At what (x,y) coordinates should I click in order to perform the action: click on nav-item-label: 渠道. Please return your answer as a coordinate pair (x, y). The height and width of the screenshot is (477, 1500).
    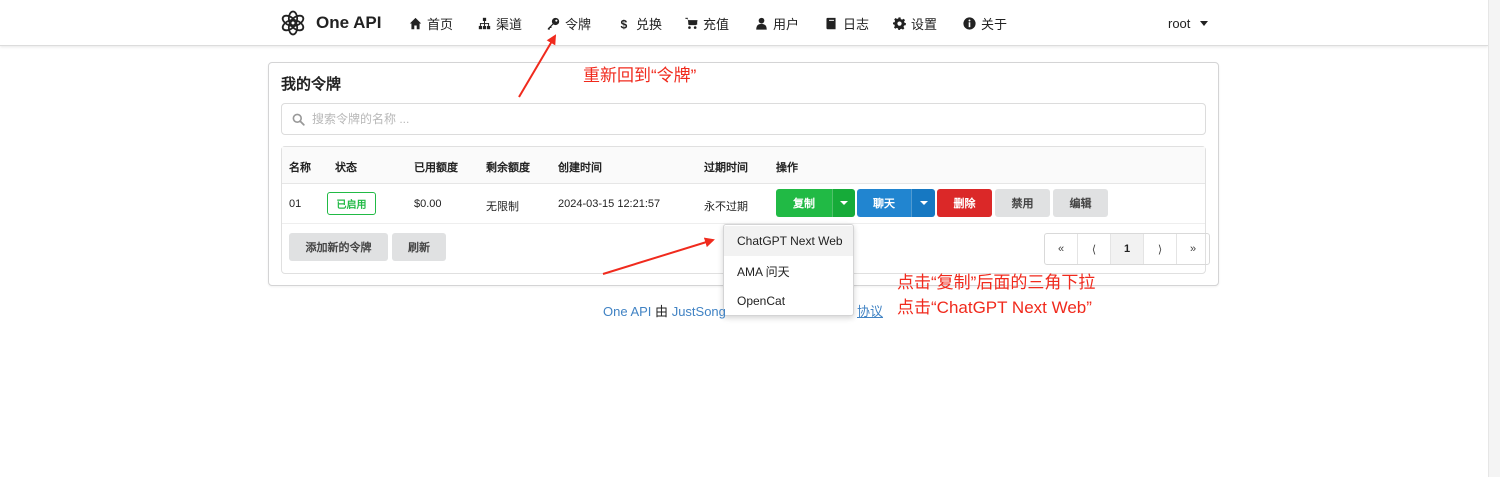
    Looking at the image, I should click on (509, 24).